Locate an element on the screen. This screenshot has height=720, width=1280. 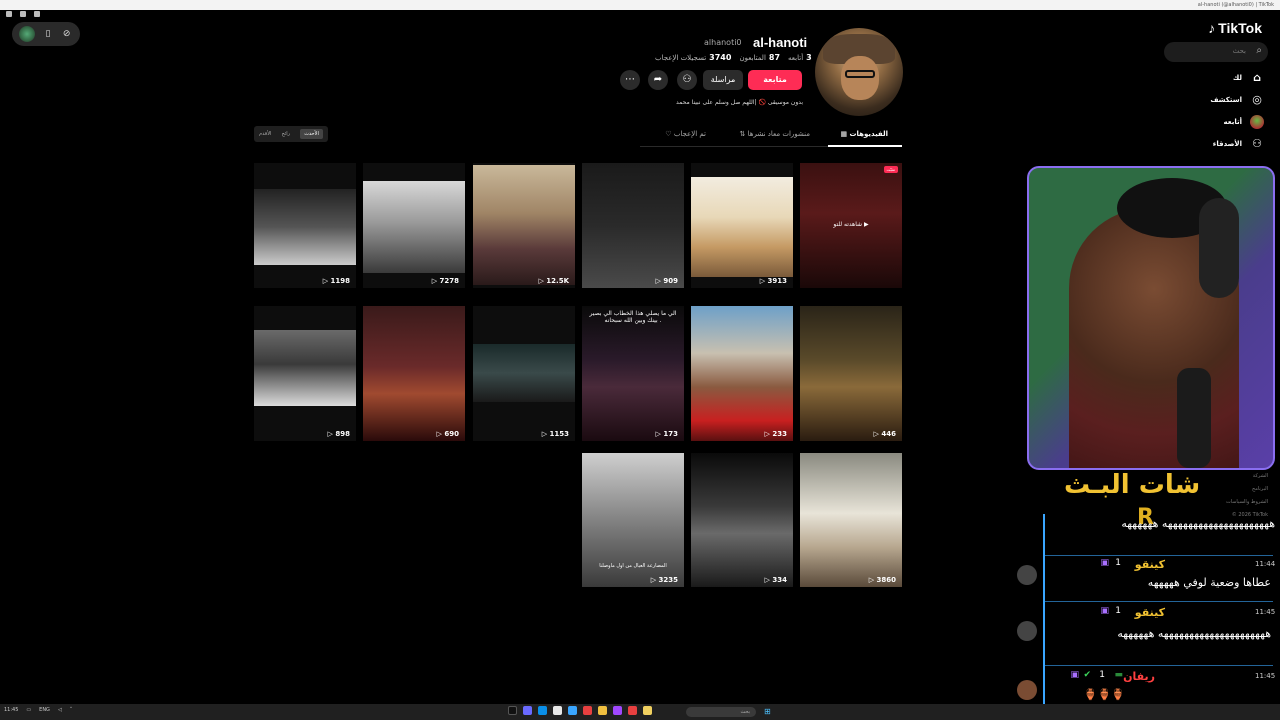
sidebar-item-friends: الأصدقاء ⚇ is located at coordinates (1238, 144).